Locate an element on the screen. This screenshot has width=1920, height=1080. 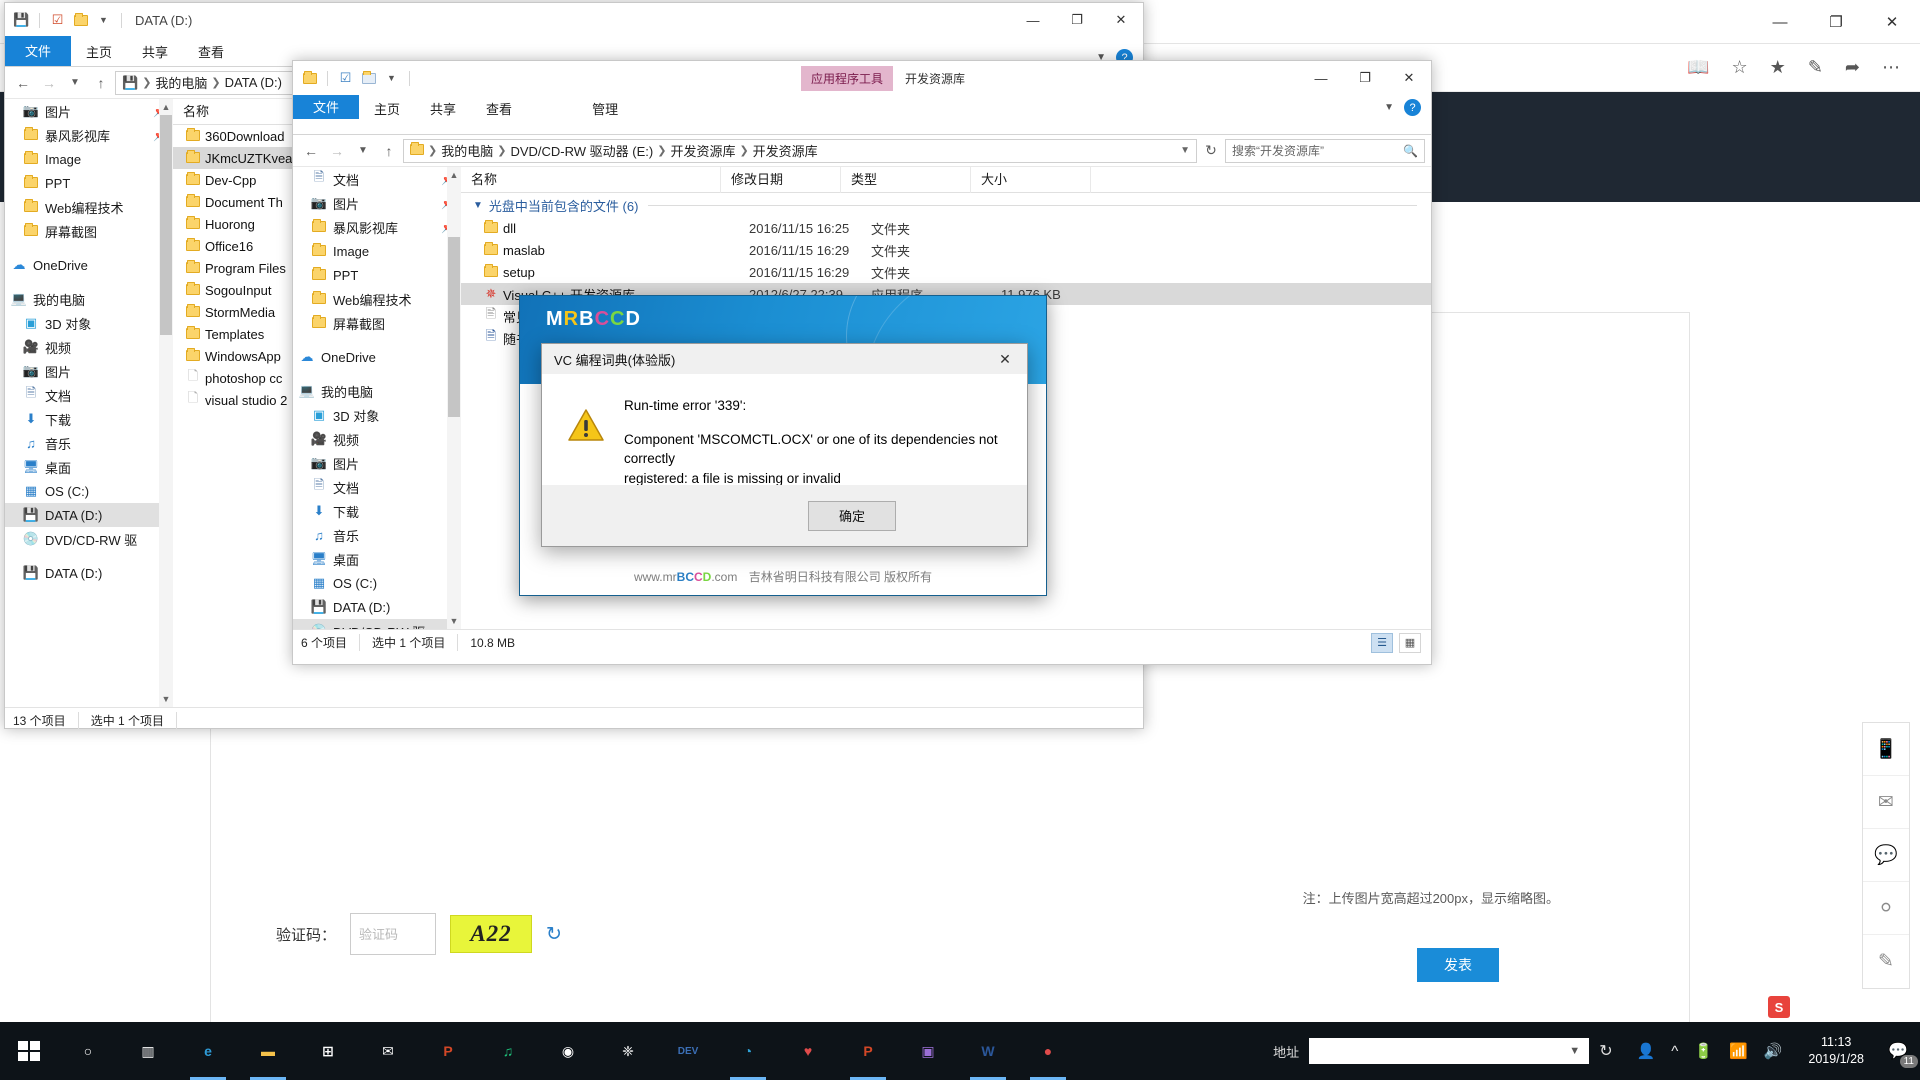
explorer2-ribbon-tabs: 文件 主页 共享 查看 管理 ▼ ? is located at coordinates (862, 115).